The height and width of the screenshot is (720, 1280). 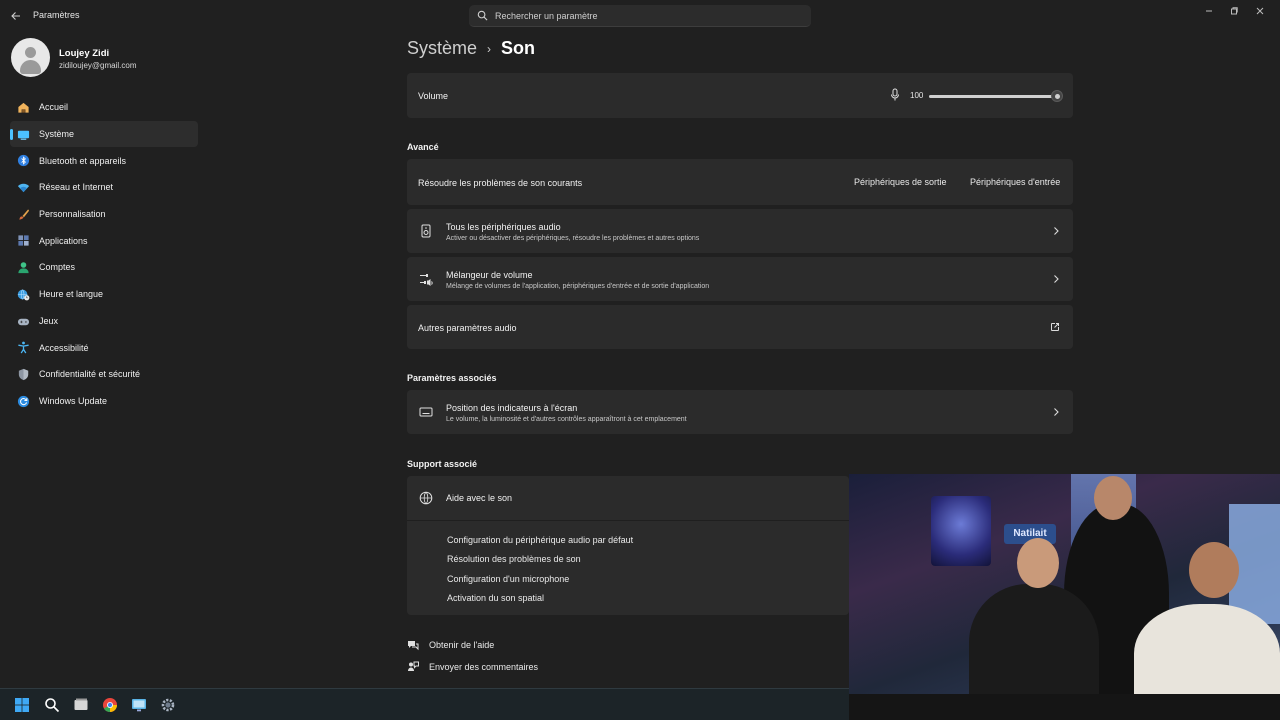 I want to click on windows-start-icon, so click(x=22, y=705).